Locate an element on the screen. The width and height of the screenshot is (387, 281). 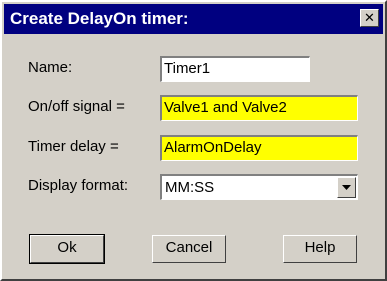
name-input: Timer1 is located at coordinates (235, 69).